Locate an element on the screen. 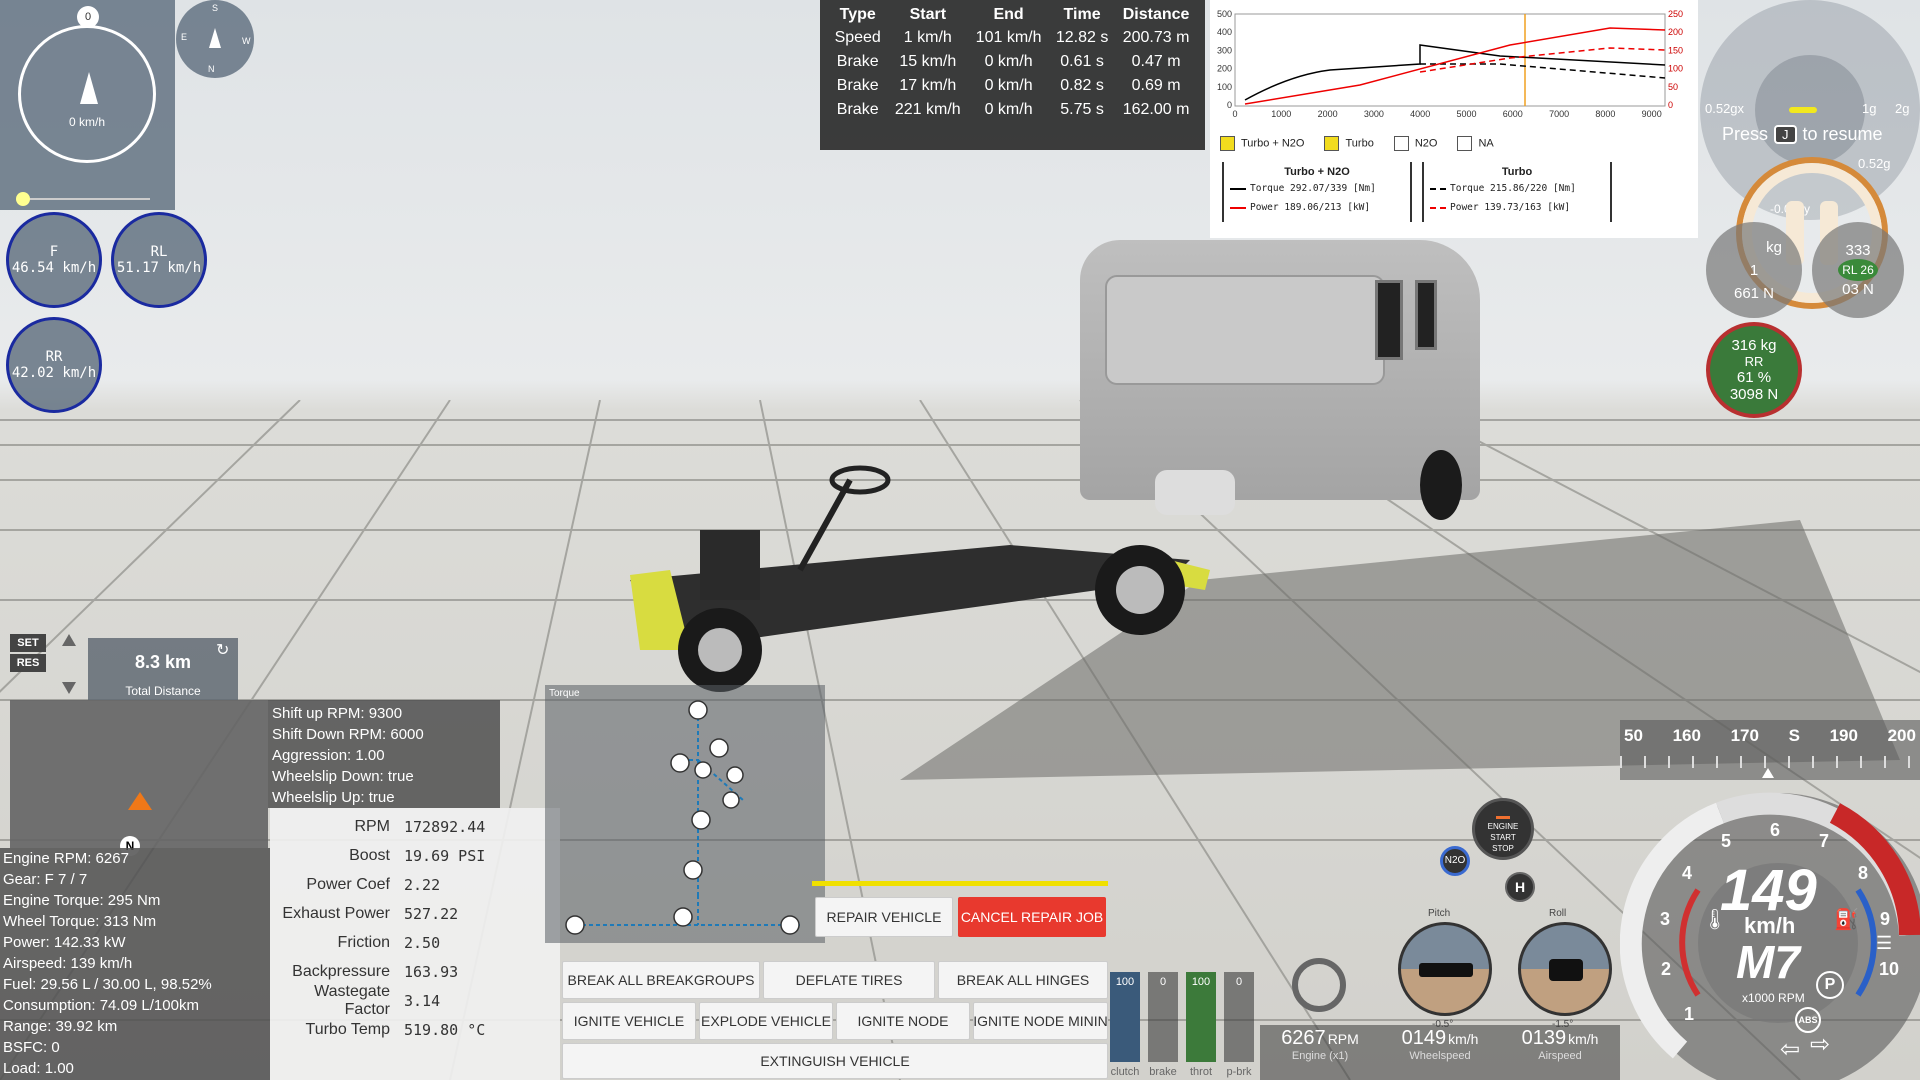 The image size is (1920, 1080). cruise-up-icon is located at coordinates (69, 640).